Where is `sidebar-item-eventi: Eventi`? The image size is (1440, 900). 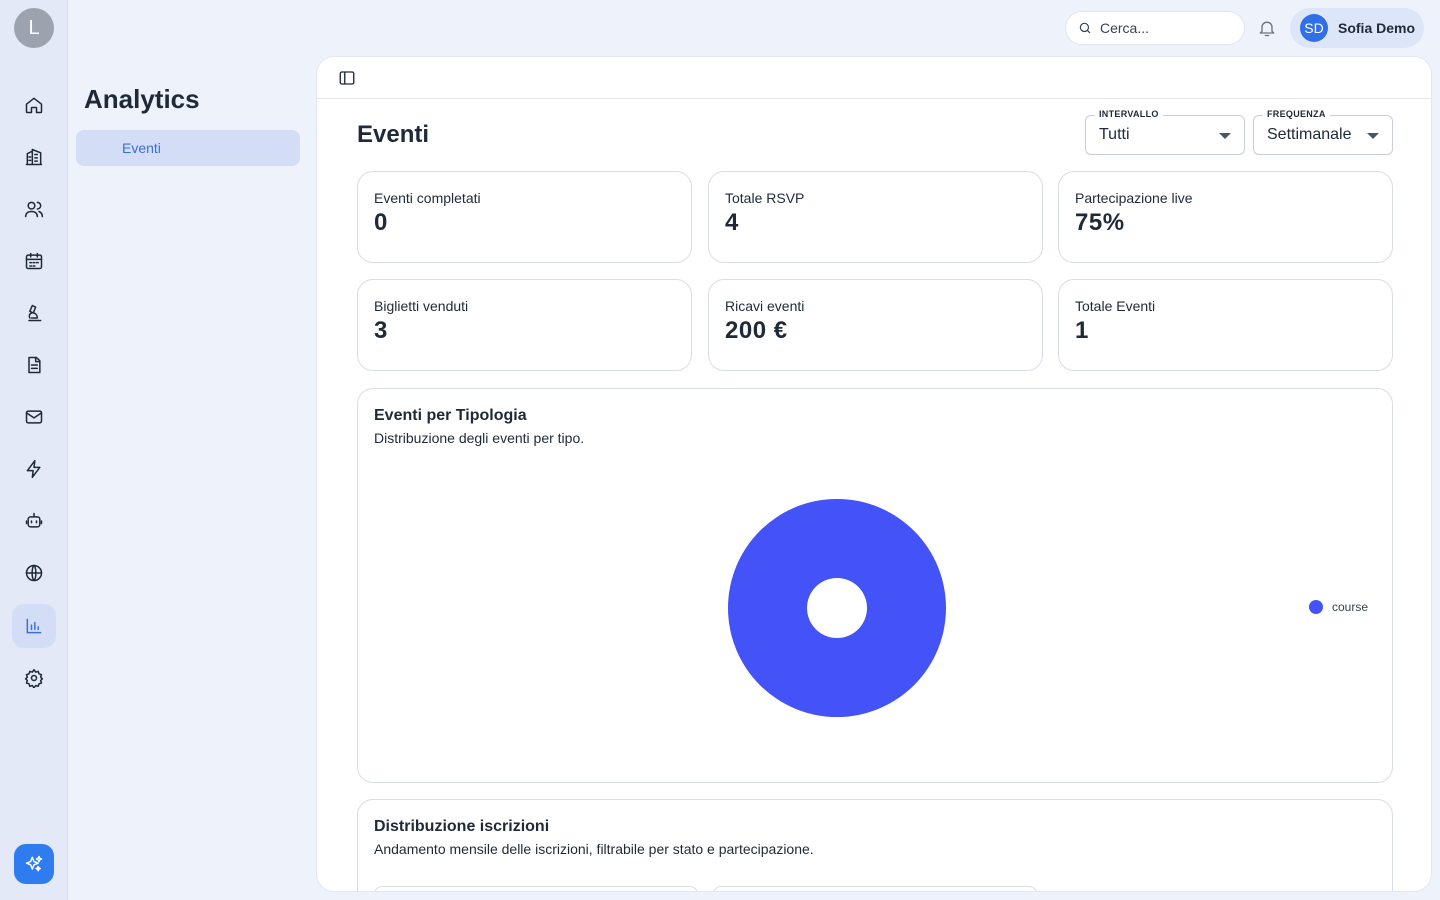
sidebar-item-eventi: Eventi is located at coordinates (188, 148).